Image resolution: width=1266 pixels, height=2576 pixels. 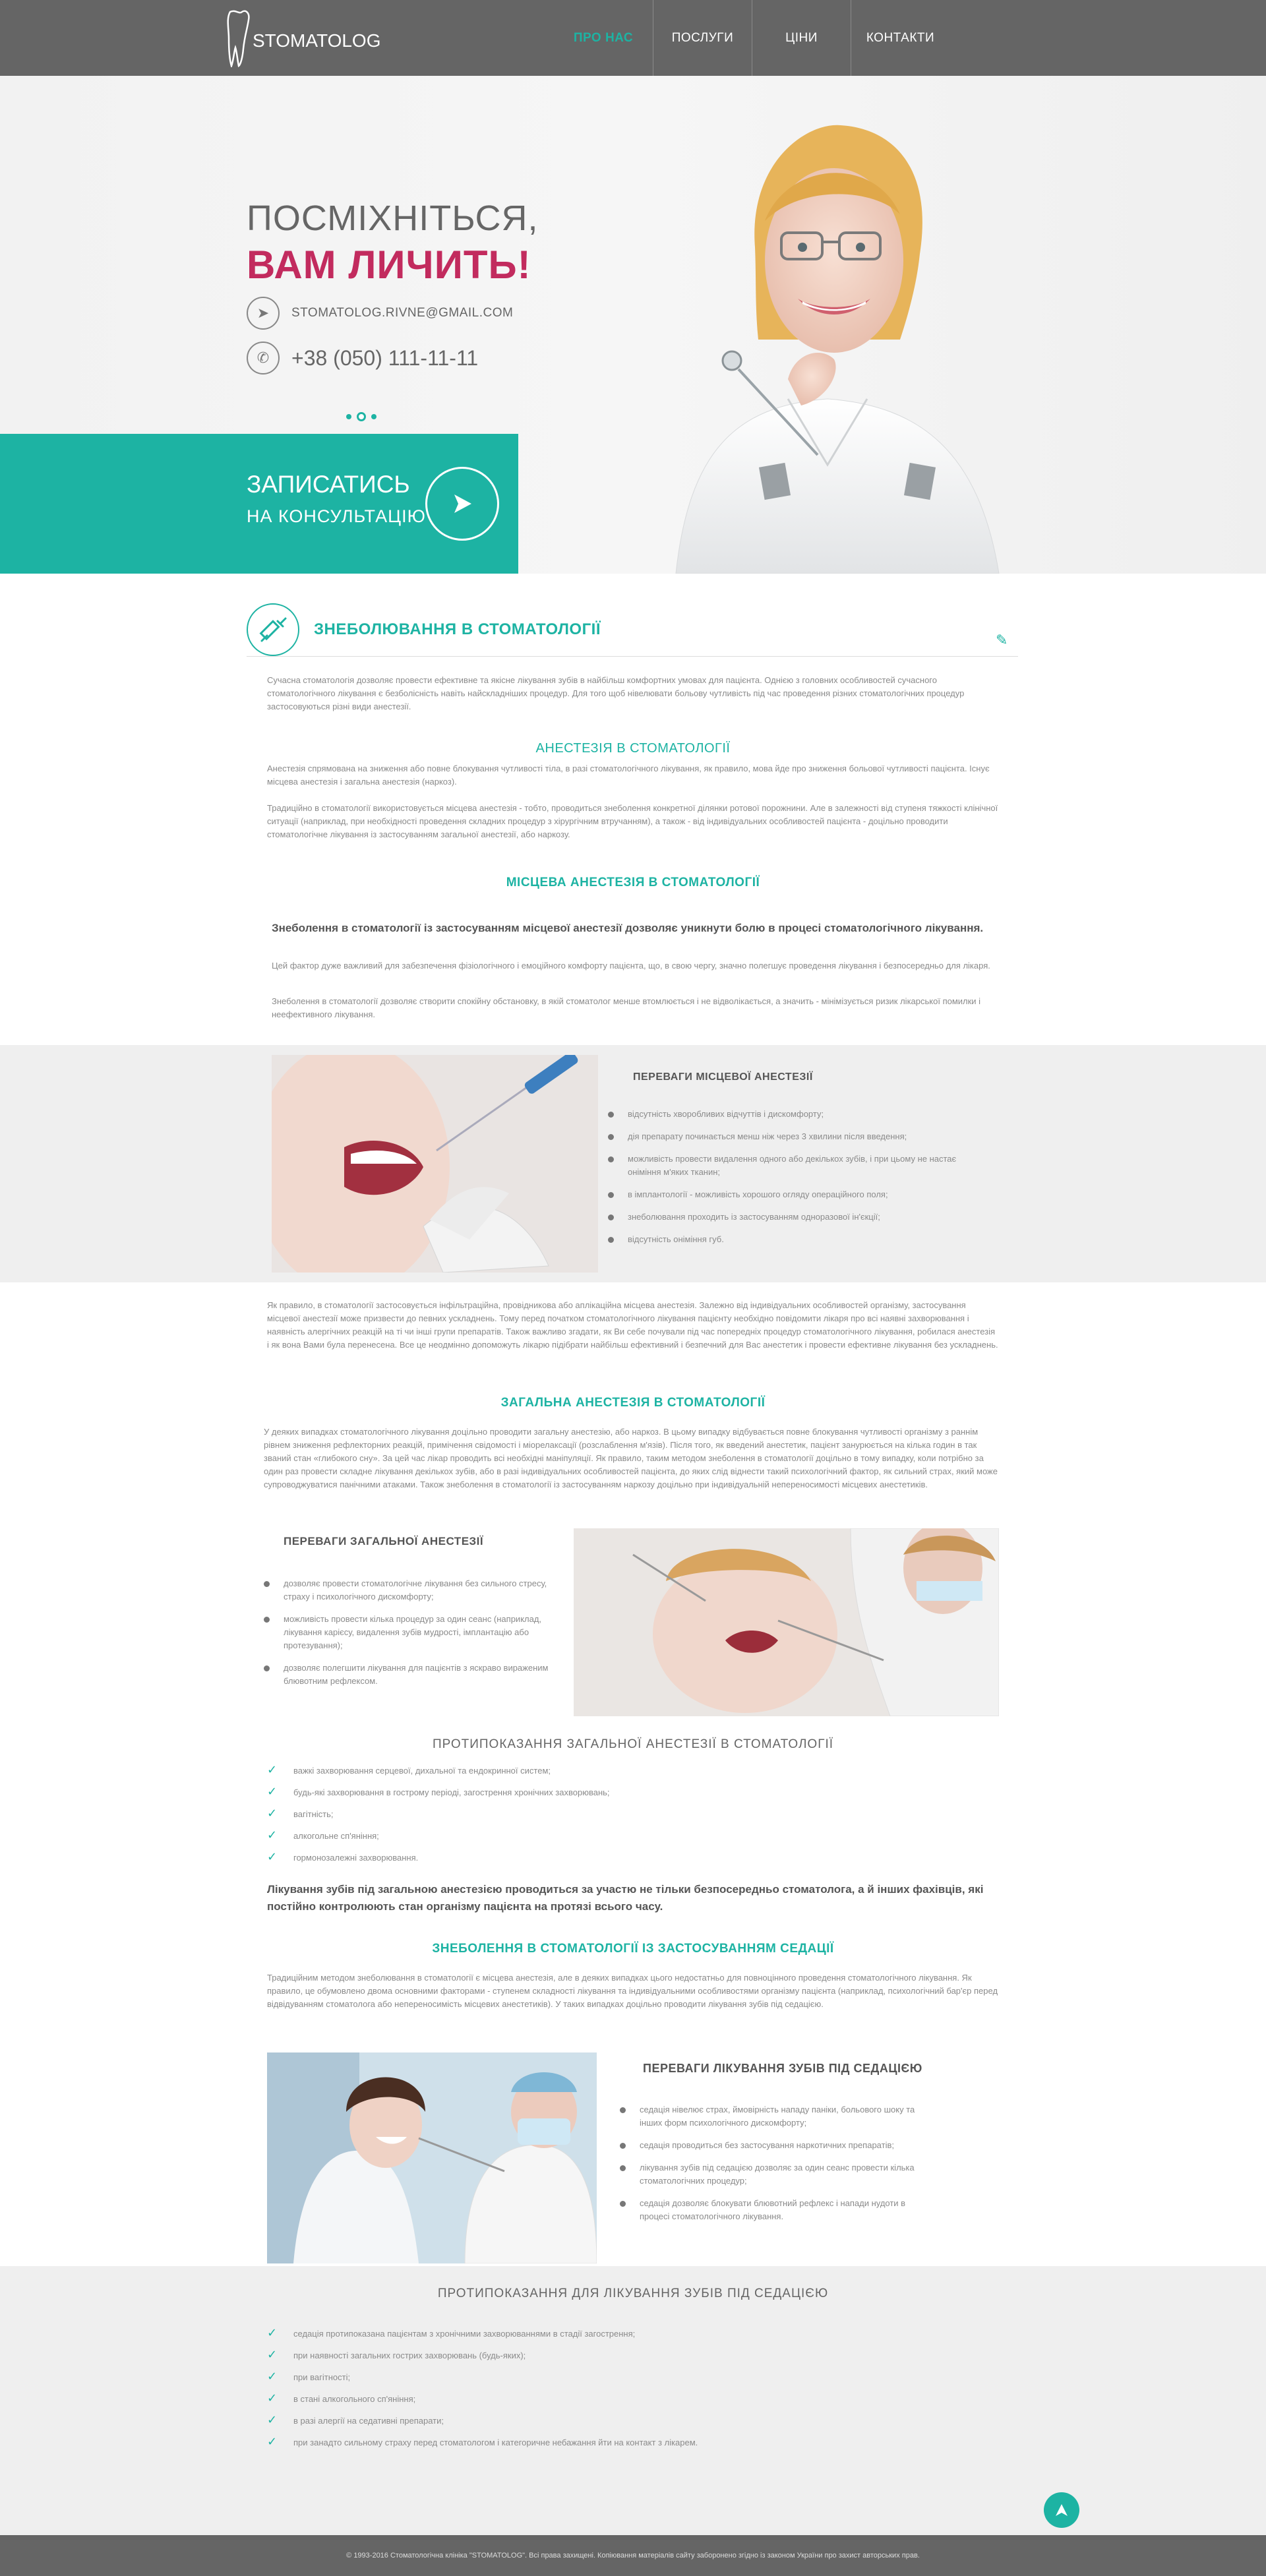 What do you see at coordinates (633, 1403) in the screenshot?
I see `heading-general: ЗАГАЛЬНА АНЕСТЕЗІЯ В СТОМАТОЛОГІЇ` at bounding box center [633, 1403].